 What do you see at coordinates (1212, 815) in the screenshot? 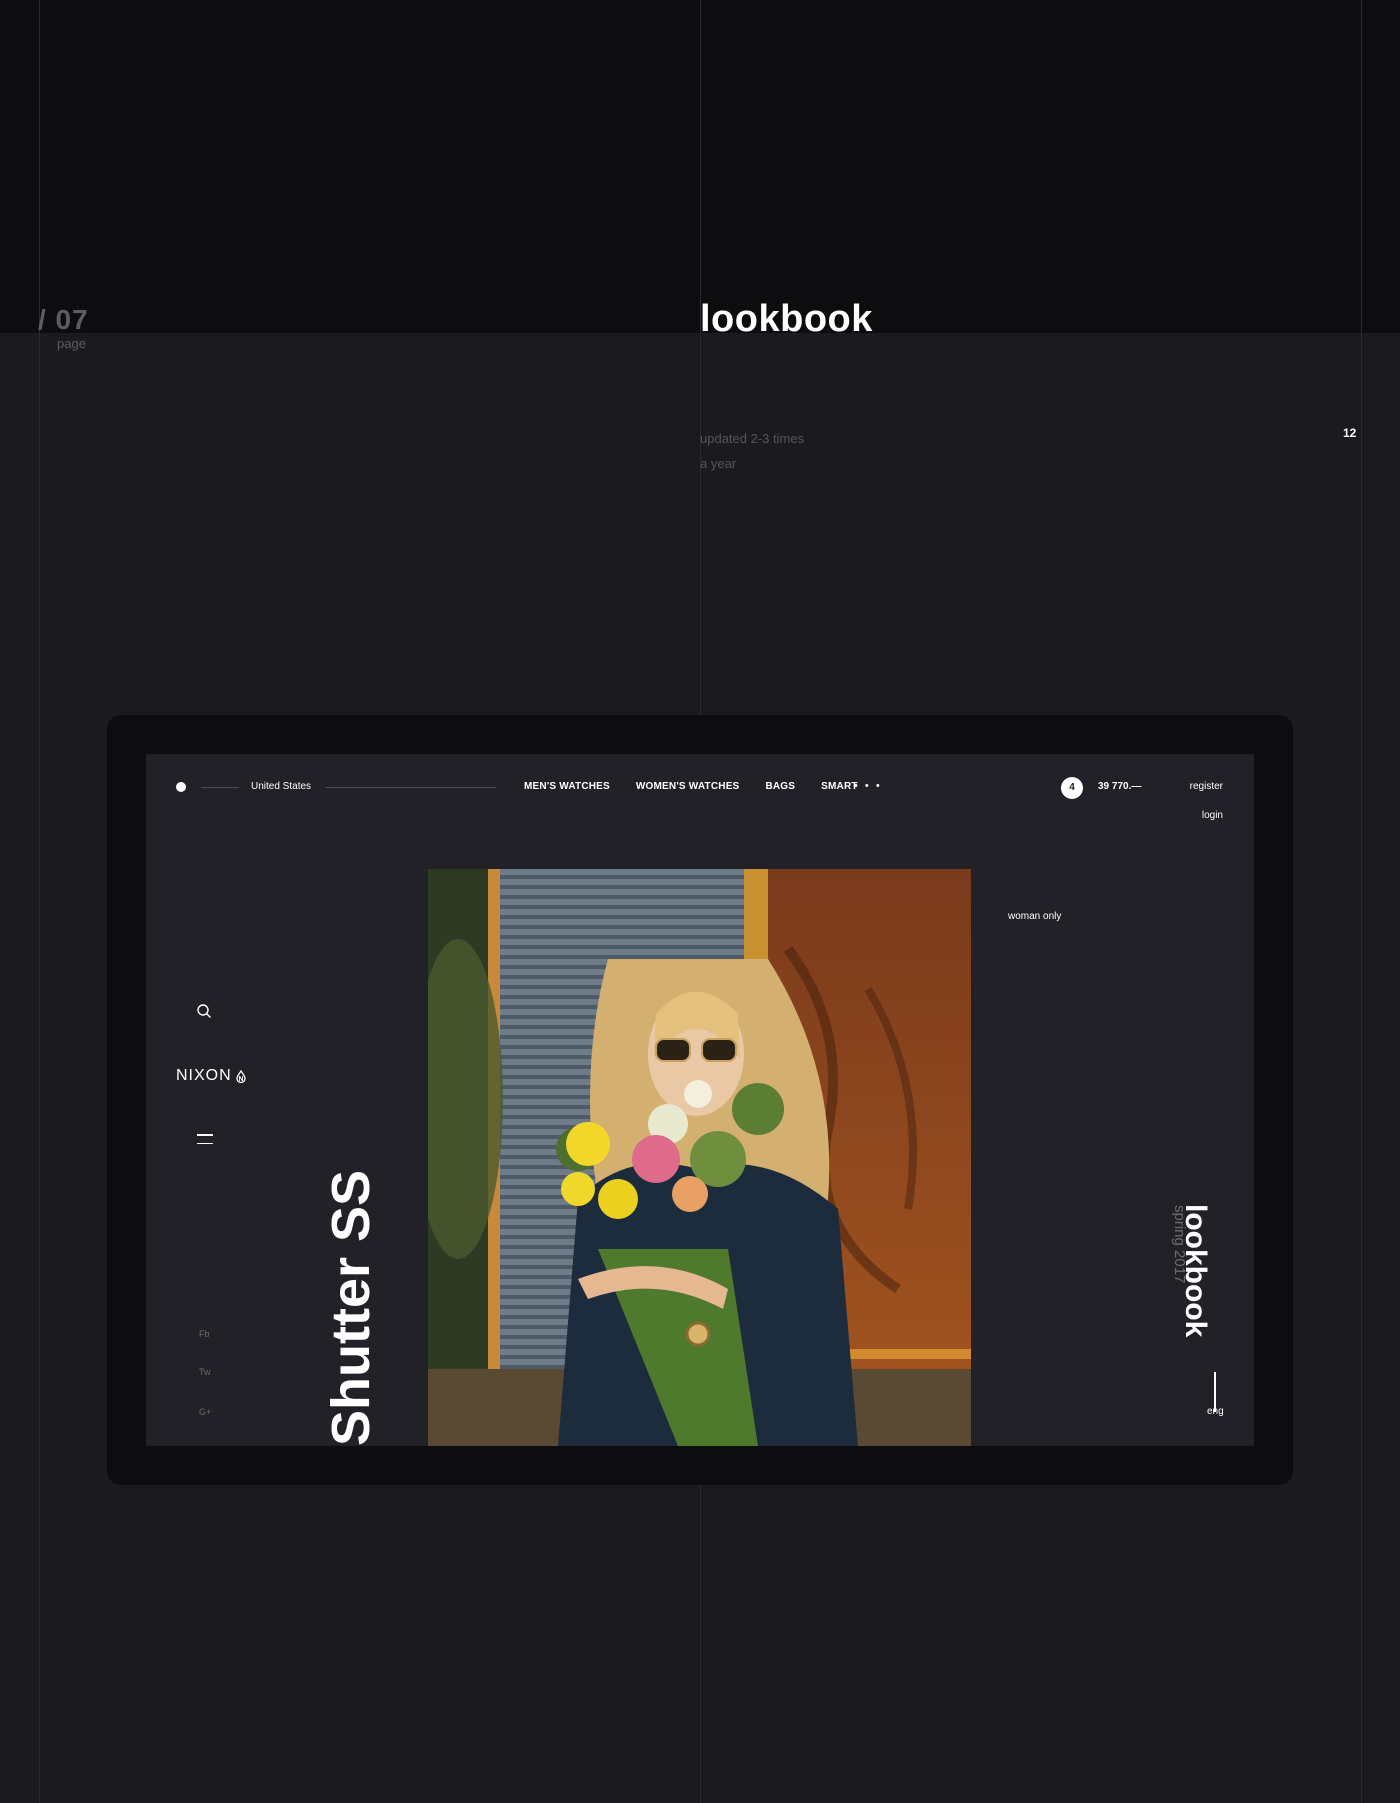
I see `login-link: login` at bounding box center [1212, 815].